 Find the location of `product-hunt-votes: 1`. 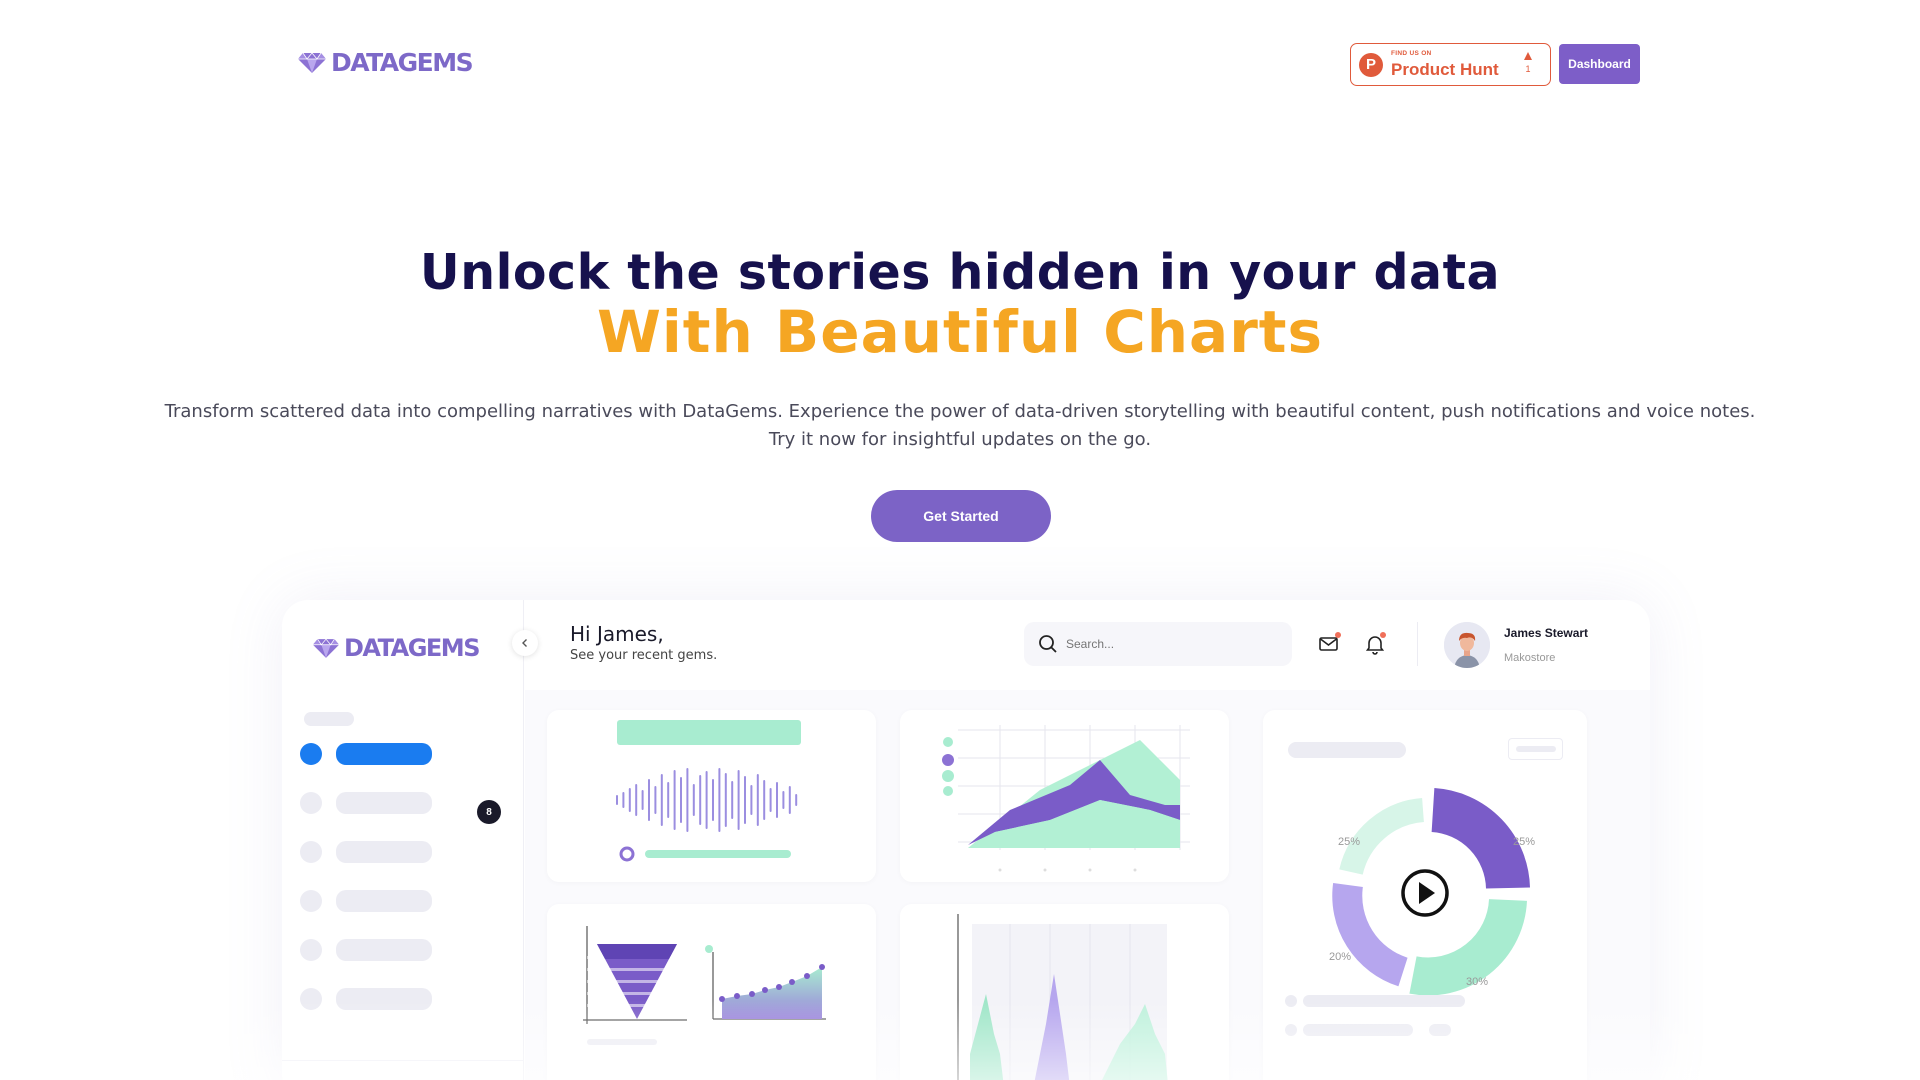

product-hunt-votes: 1 is located at coordinates (1528, 63).